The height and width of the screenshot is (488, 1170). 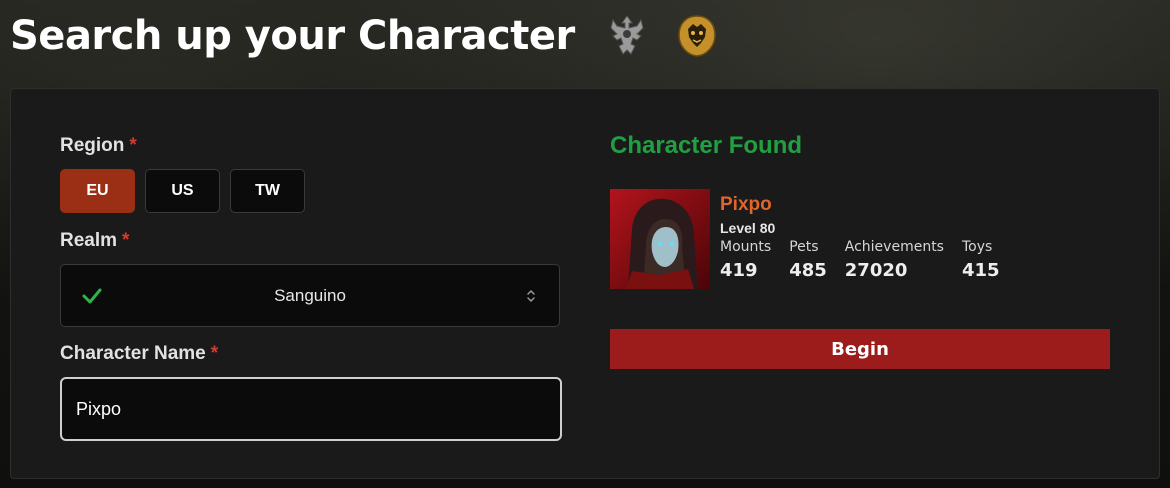 I want to click on page-header: Search up your Character, so click(x=365, y=36).